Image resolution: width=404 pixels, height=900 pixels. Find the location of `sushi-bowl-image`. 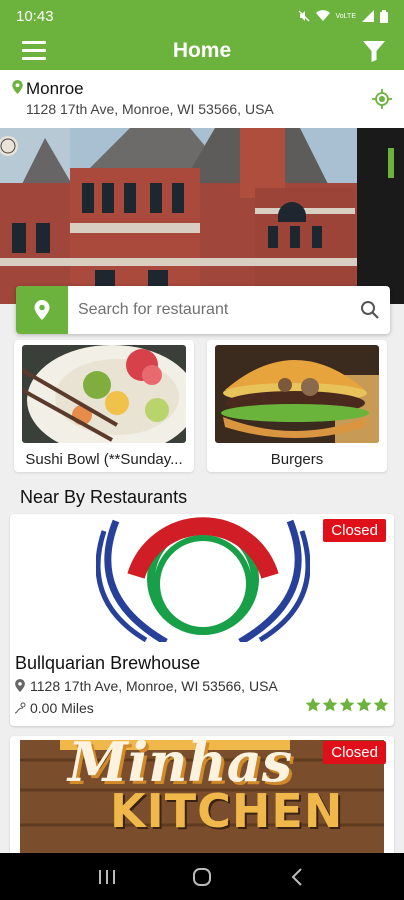

sushi-bowl-image is located at coordinates (104, 394).